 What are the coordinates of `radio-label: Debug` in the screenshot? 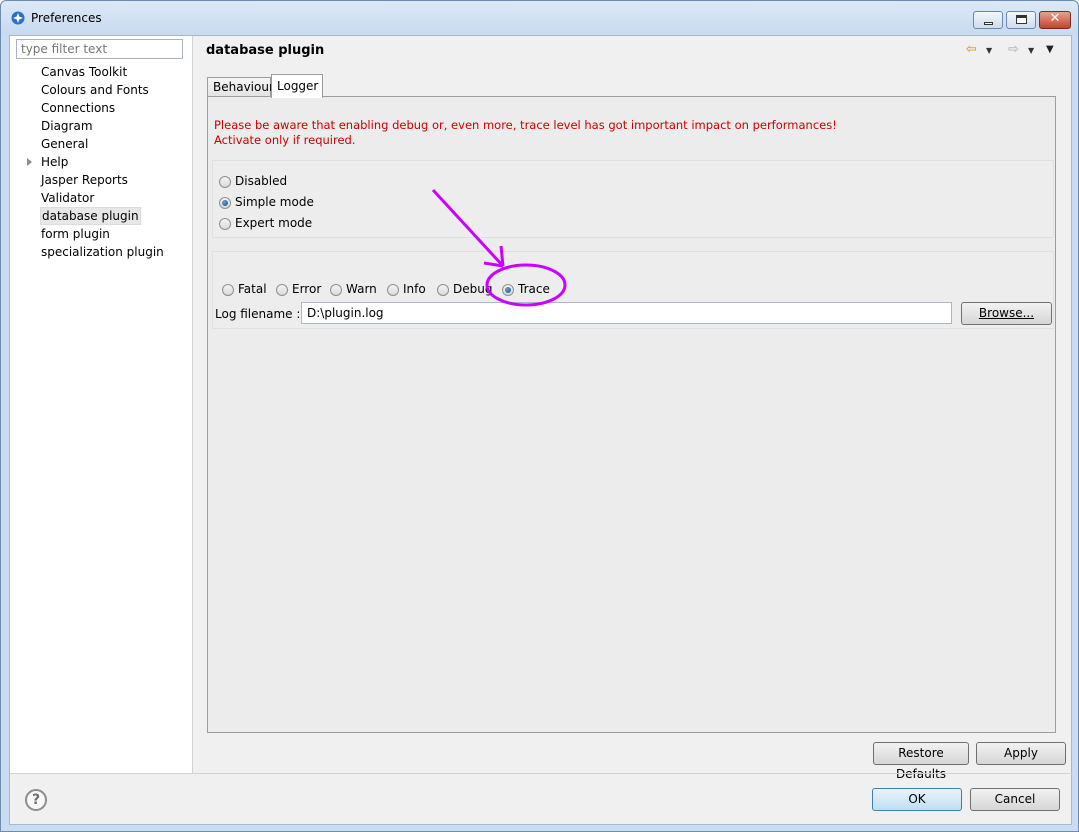 It's located at (473, 289).